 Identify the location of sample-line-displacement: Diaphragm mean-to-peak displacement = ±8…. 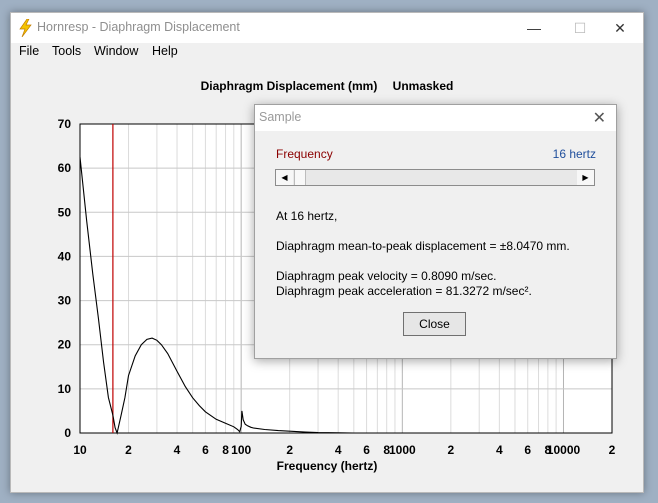
(423, 246).